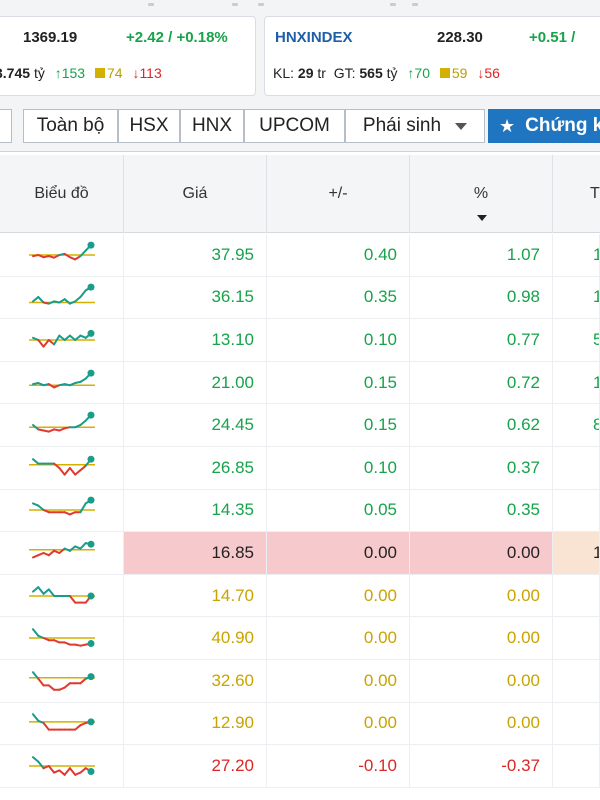 The width and height of the screenshot is (600, 800). What do you see at coordinates (300, 468) in the screenshot?
I see `table-row: 26.85 0.10 0.37` at bounding box center [300, 468].